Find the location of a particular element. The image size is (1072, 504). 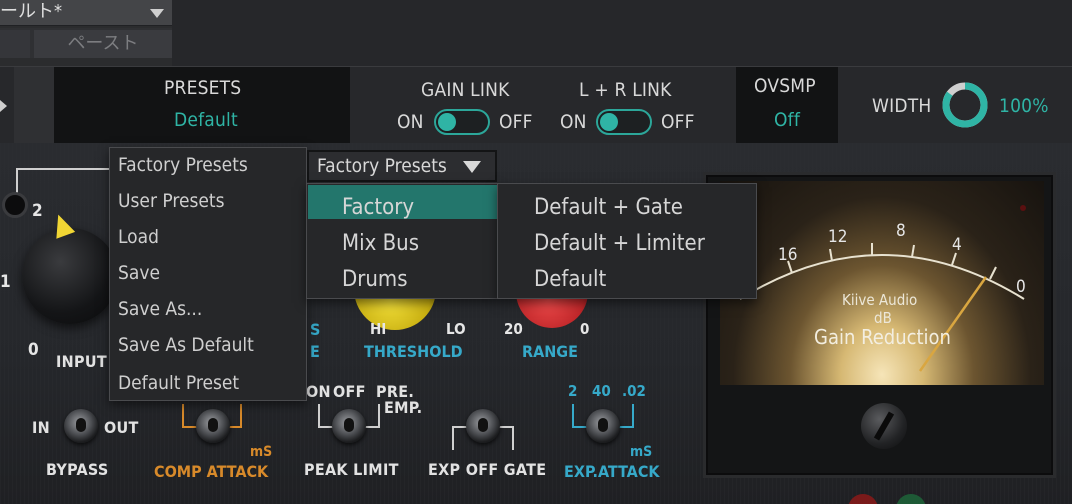

meter-screw-icon is located at coordinates (884, 426).